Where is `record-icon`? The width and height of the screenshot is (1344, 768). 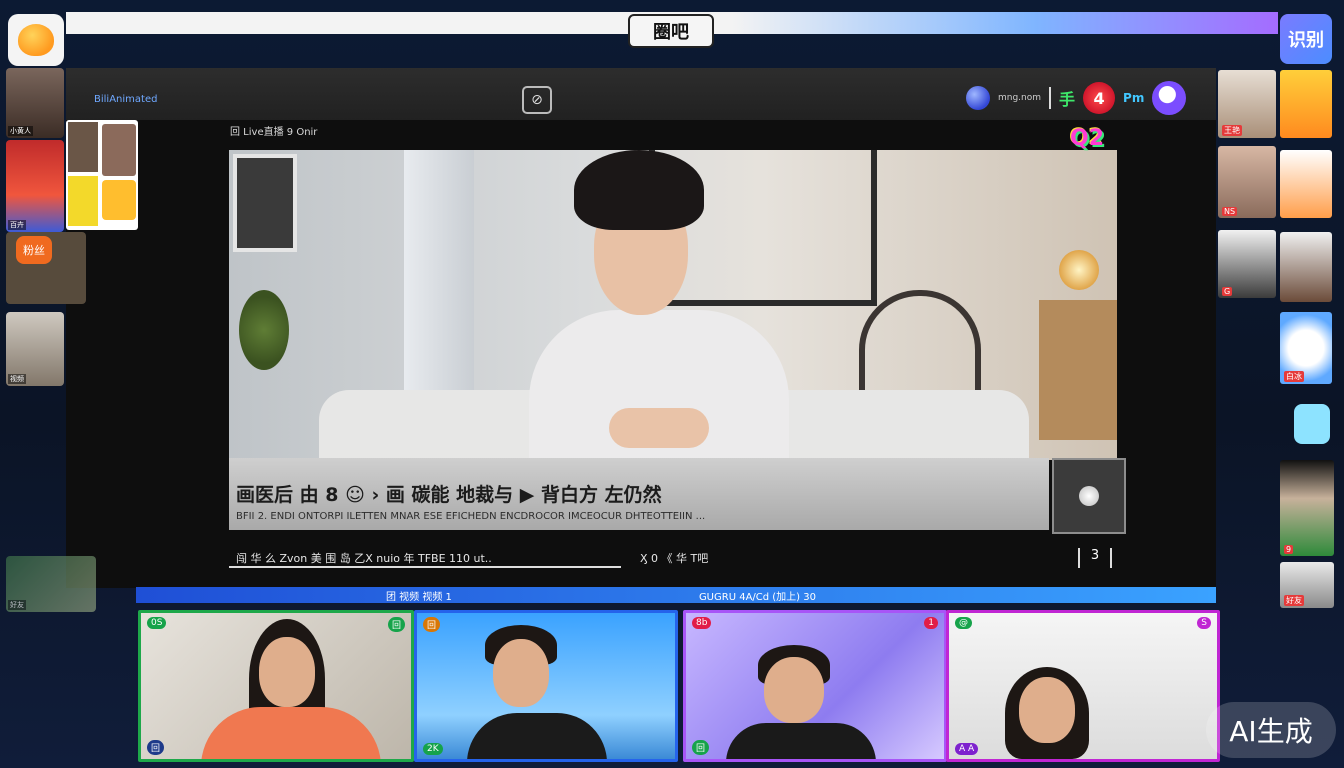 record-icon is located at coordinates (1089, 496).